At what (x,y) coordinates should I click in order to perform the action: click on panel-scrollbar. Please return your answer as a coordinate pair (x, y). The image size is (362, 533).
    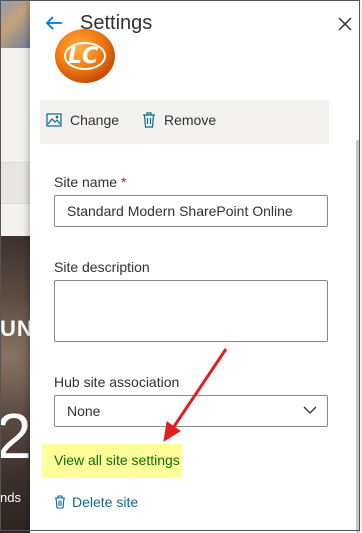
    Looking at the image, I should click on (358, 336).